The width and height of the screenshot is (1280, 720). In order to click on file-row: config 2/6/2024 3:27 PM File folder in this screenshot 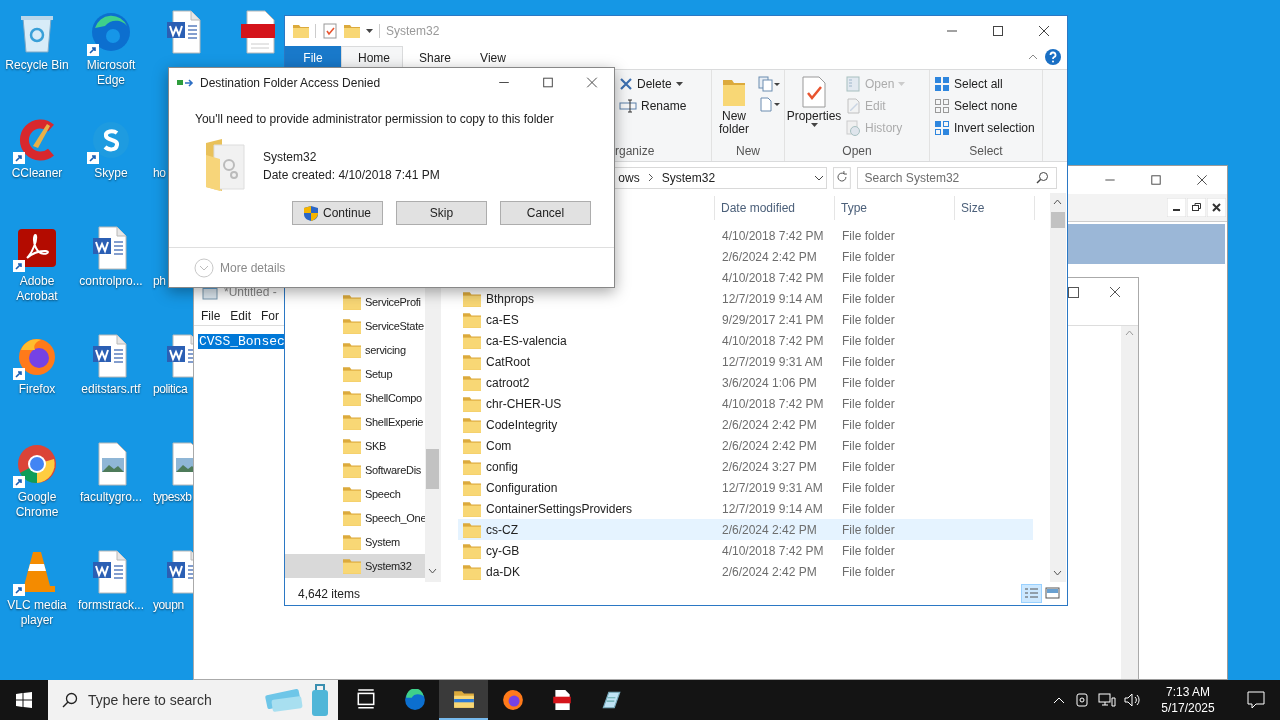, I will do `click(745, 467)`.